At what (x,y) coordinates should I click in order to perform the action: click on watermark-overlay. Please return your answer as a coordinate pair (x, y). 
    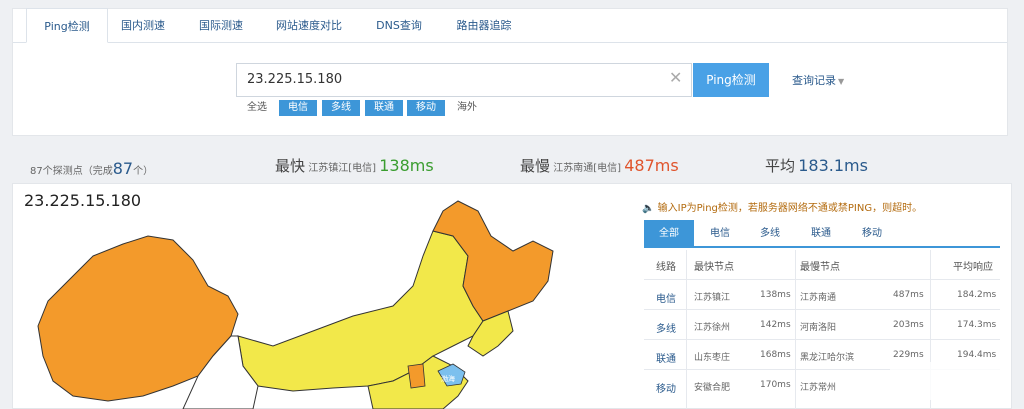
    Looking at the image, I should click on (945, 381).